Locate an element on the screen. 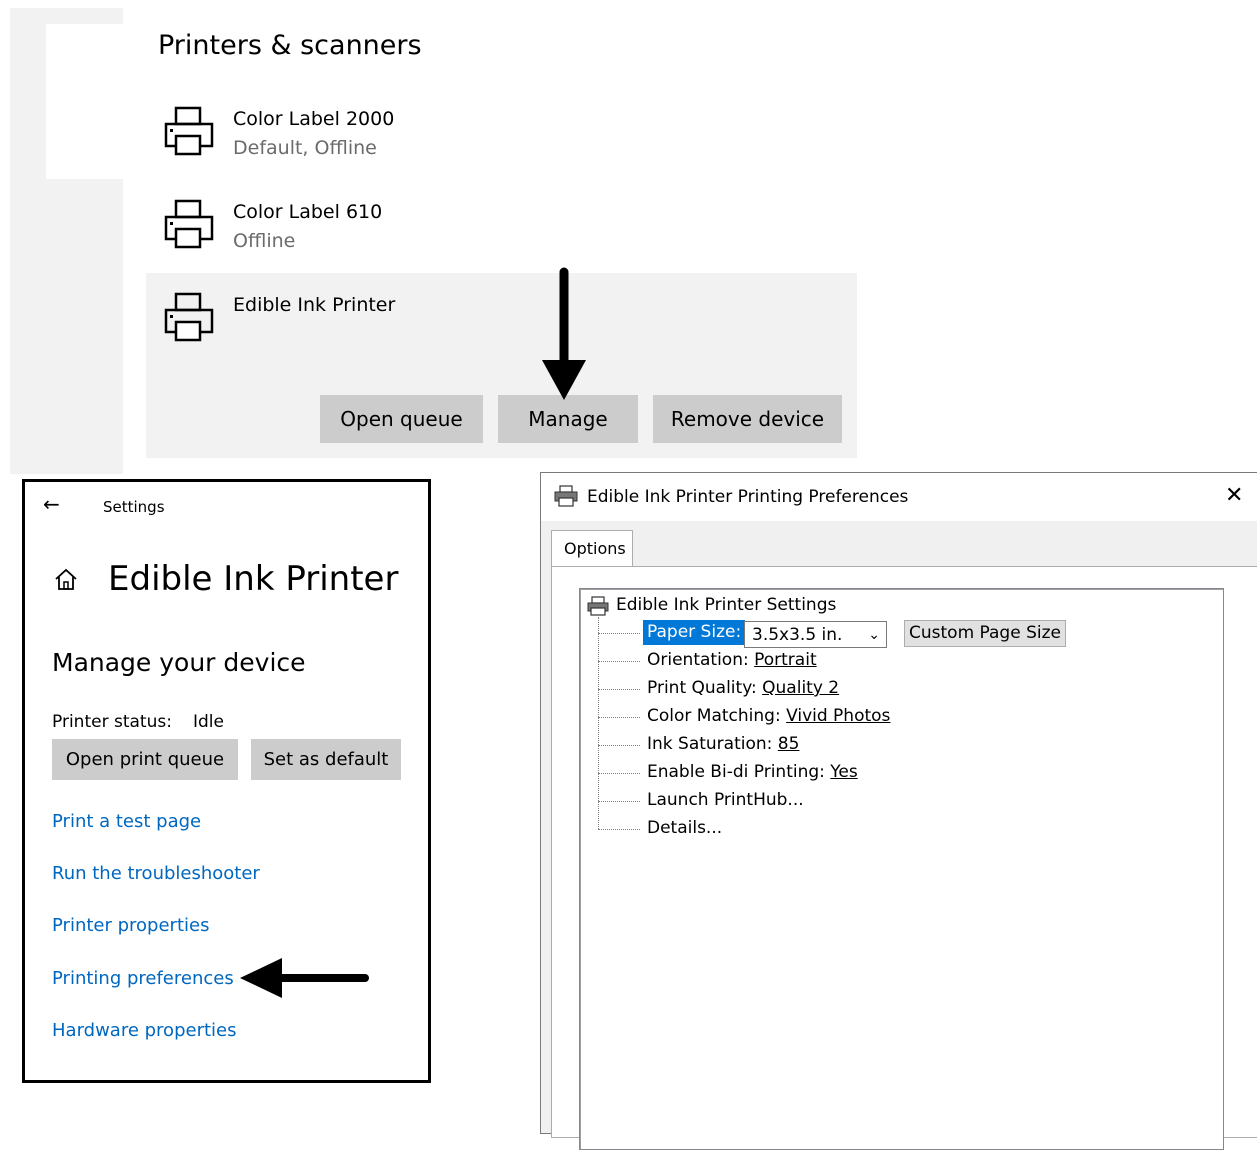 Image resolution: width=1257 pixels, height=1150 pixels. tree-item-bidi-printing: Enable Bi-di Printing: Yes is located at coordinates (752, 772).